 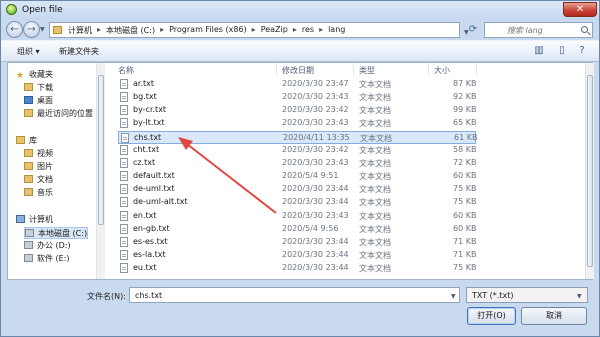 I want to click on file-row: ar.txt 2020/3/30 23:47 文本文档 87 KB, so click(x=297, y=84).